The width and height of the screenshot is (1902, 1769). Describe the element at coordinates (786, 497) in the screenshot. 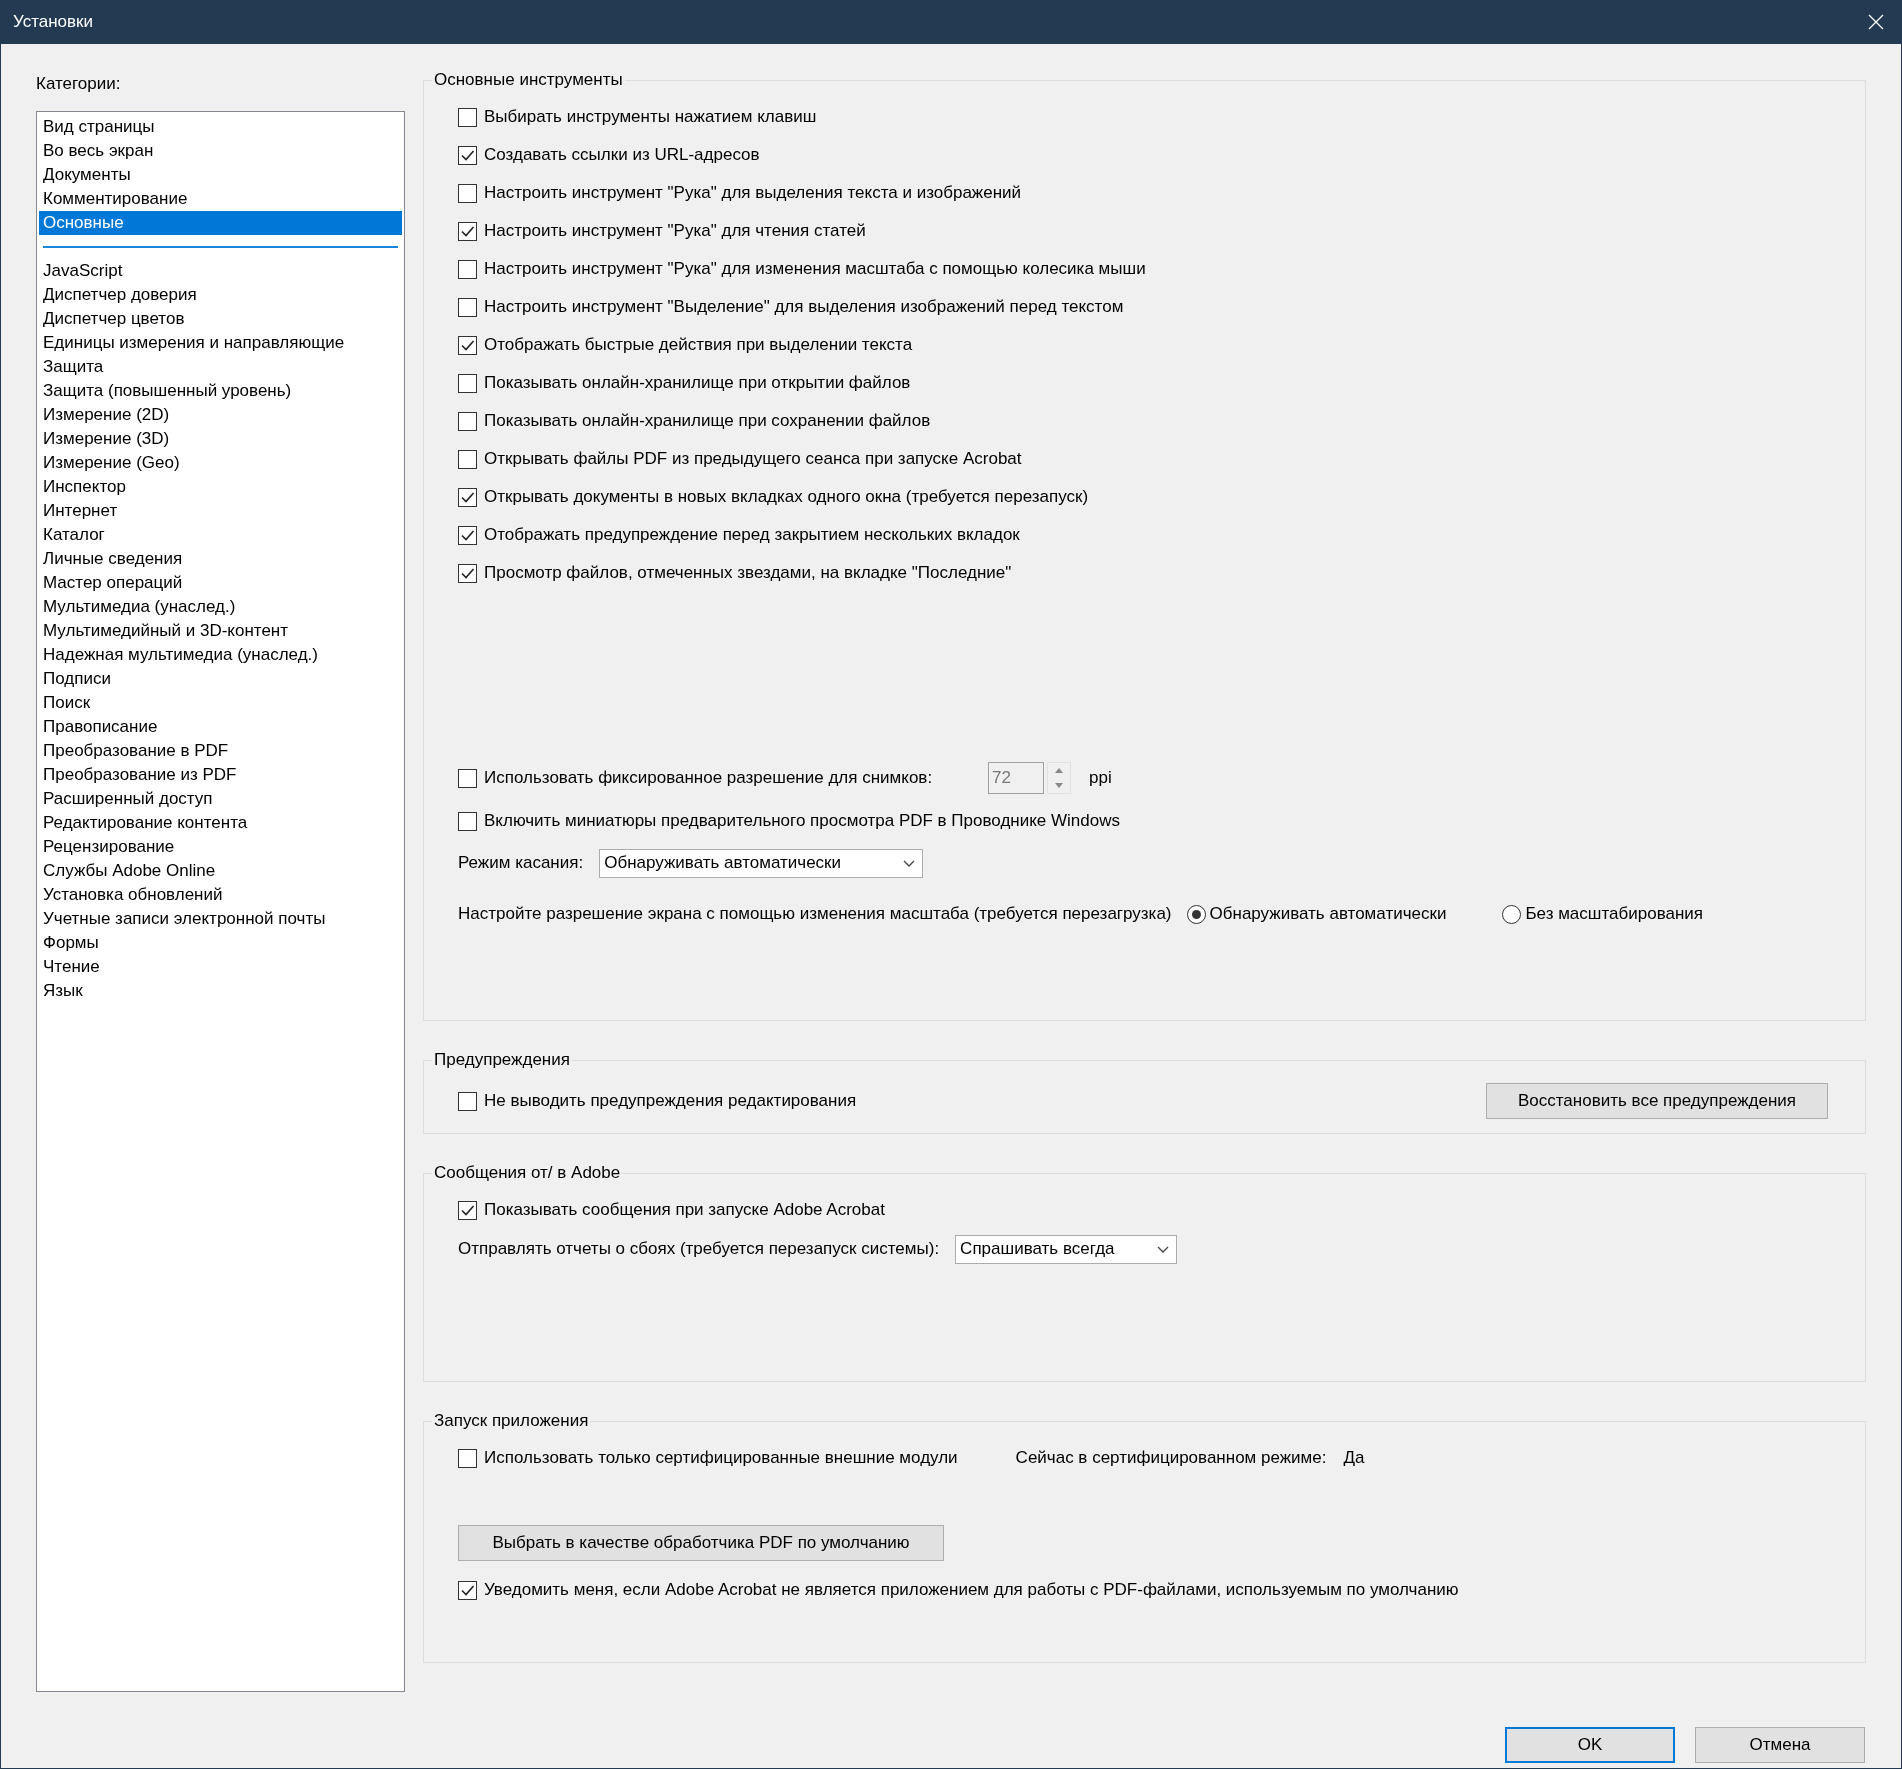

I see `checkbox-label: Открывать документы в новых вкладках одного окна (требуется перезапуск)` at that location.